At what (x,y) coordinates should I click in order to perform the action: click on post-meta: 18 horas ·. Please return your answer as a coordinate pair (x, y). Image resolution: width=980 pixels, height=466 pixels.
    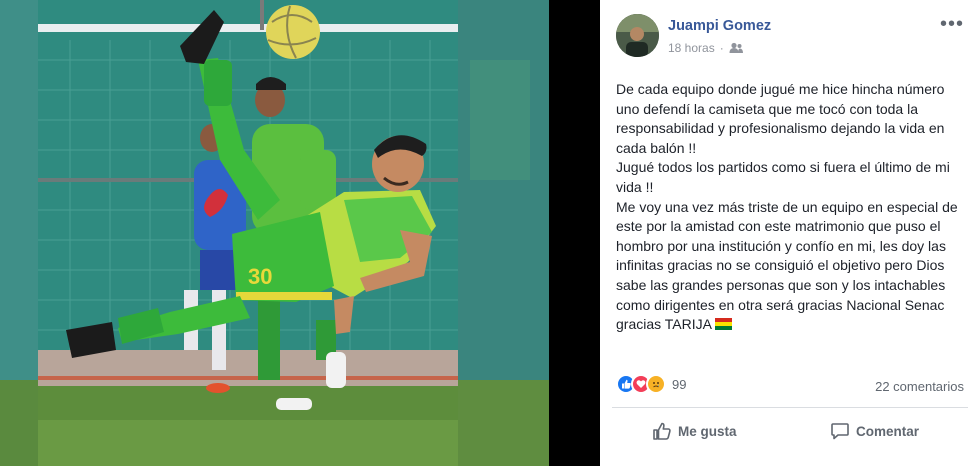
    Looking at the image, I should click on (705, 48).